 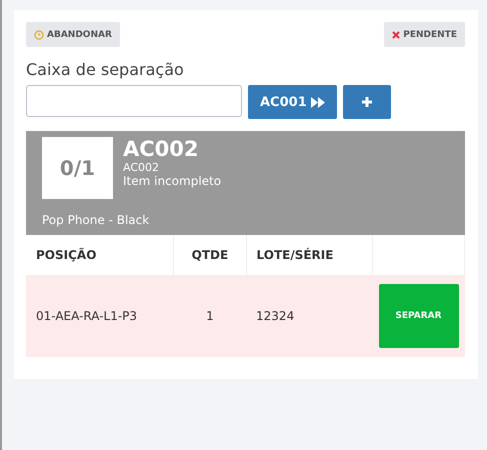 I want to click on item-count: 0/1, so click(x=77, y=168).